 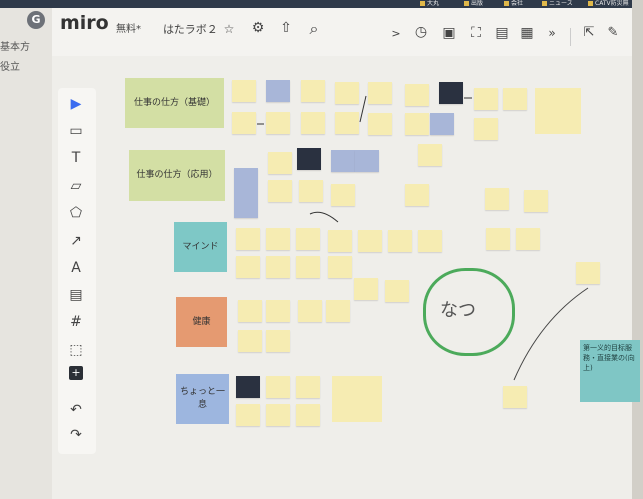 What do you see at coordinates (458, 309) in the screenshot?
I see `handwritten-text: なつ` at bounding box center [458, 309].